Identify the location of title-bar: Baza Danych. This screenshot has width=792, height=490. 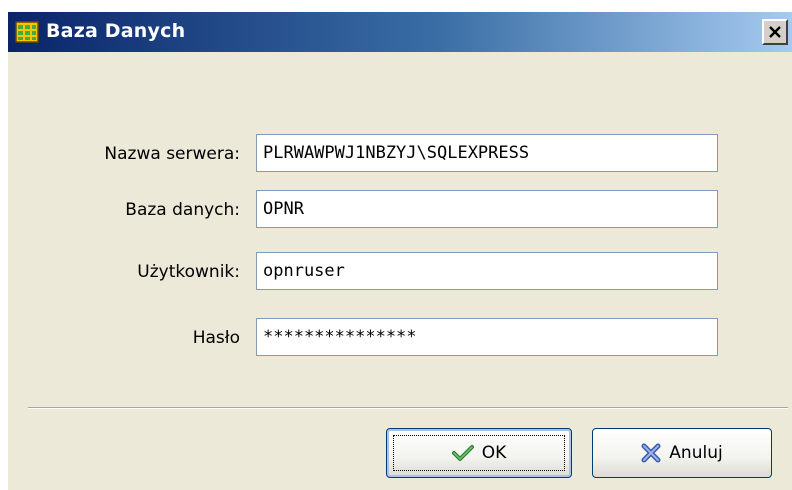
(400, 32).